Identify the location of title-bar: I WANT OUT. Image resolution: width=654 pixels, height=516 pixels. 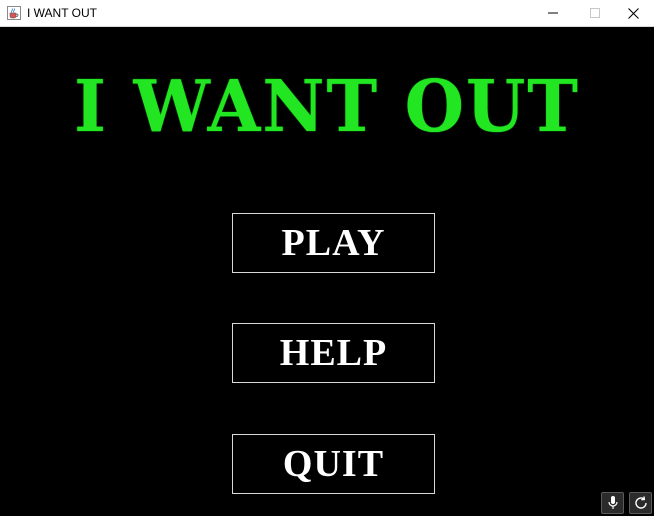
(327, 13).